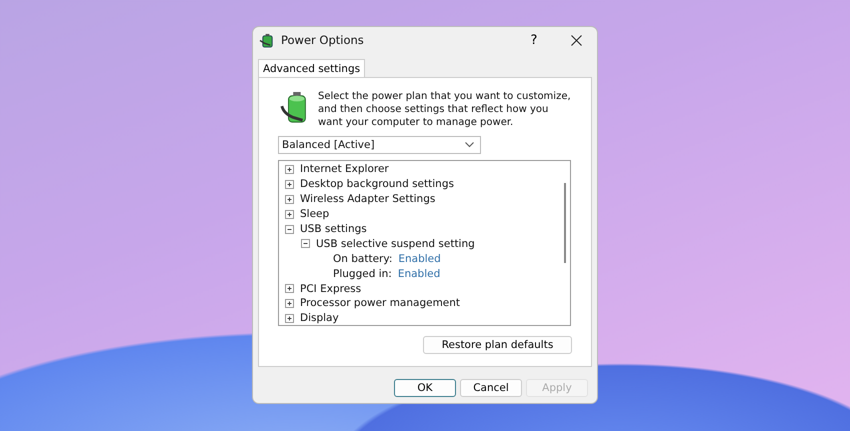 This screenshot has height=431, width=850. Describe the element at coordinates (368, 199) in the screenshot. I see `tree-item: Wireless Adapter Settings` at that location.